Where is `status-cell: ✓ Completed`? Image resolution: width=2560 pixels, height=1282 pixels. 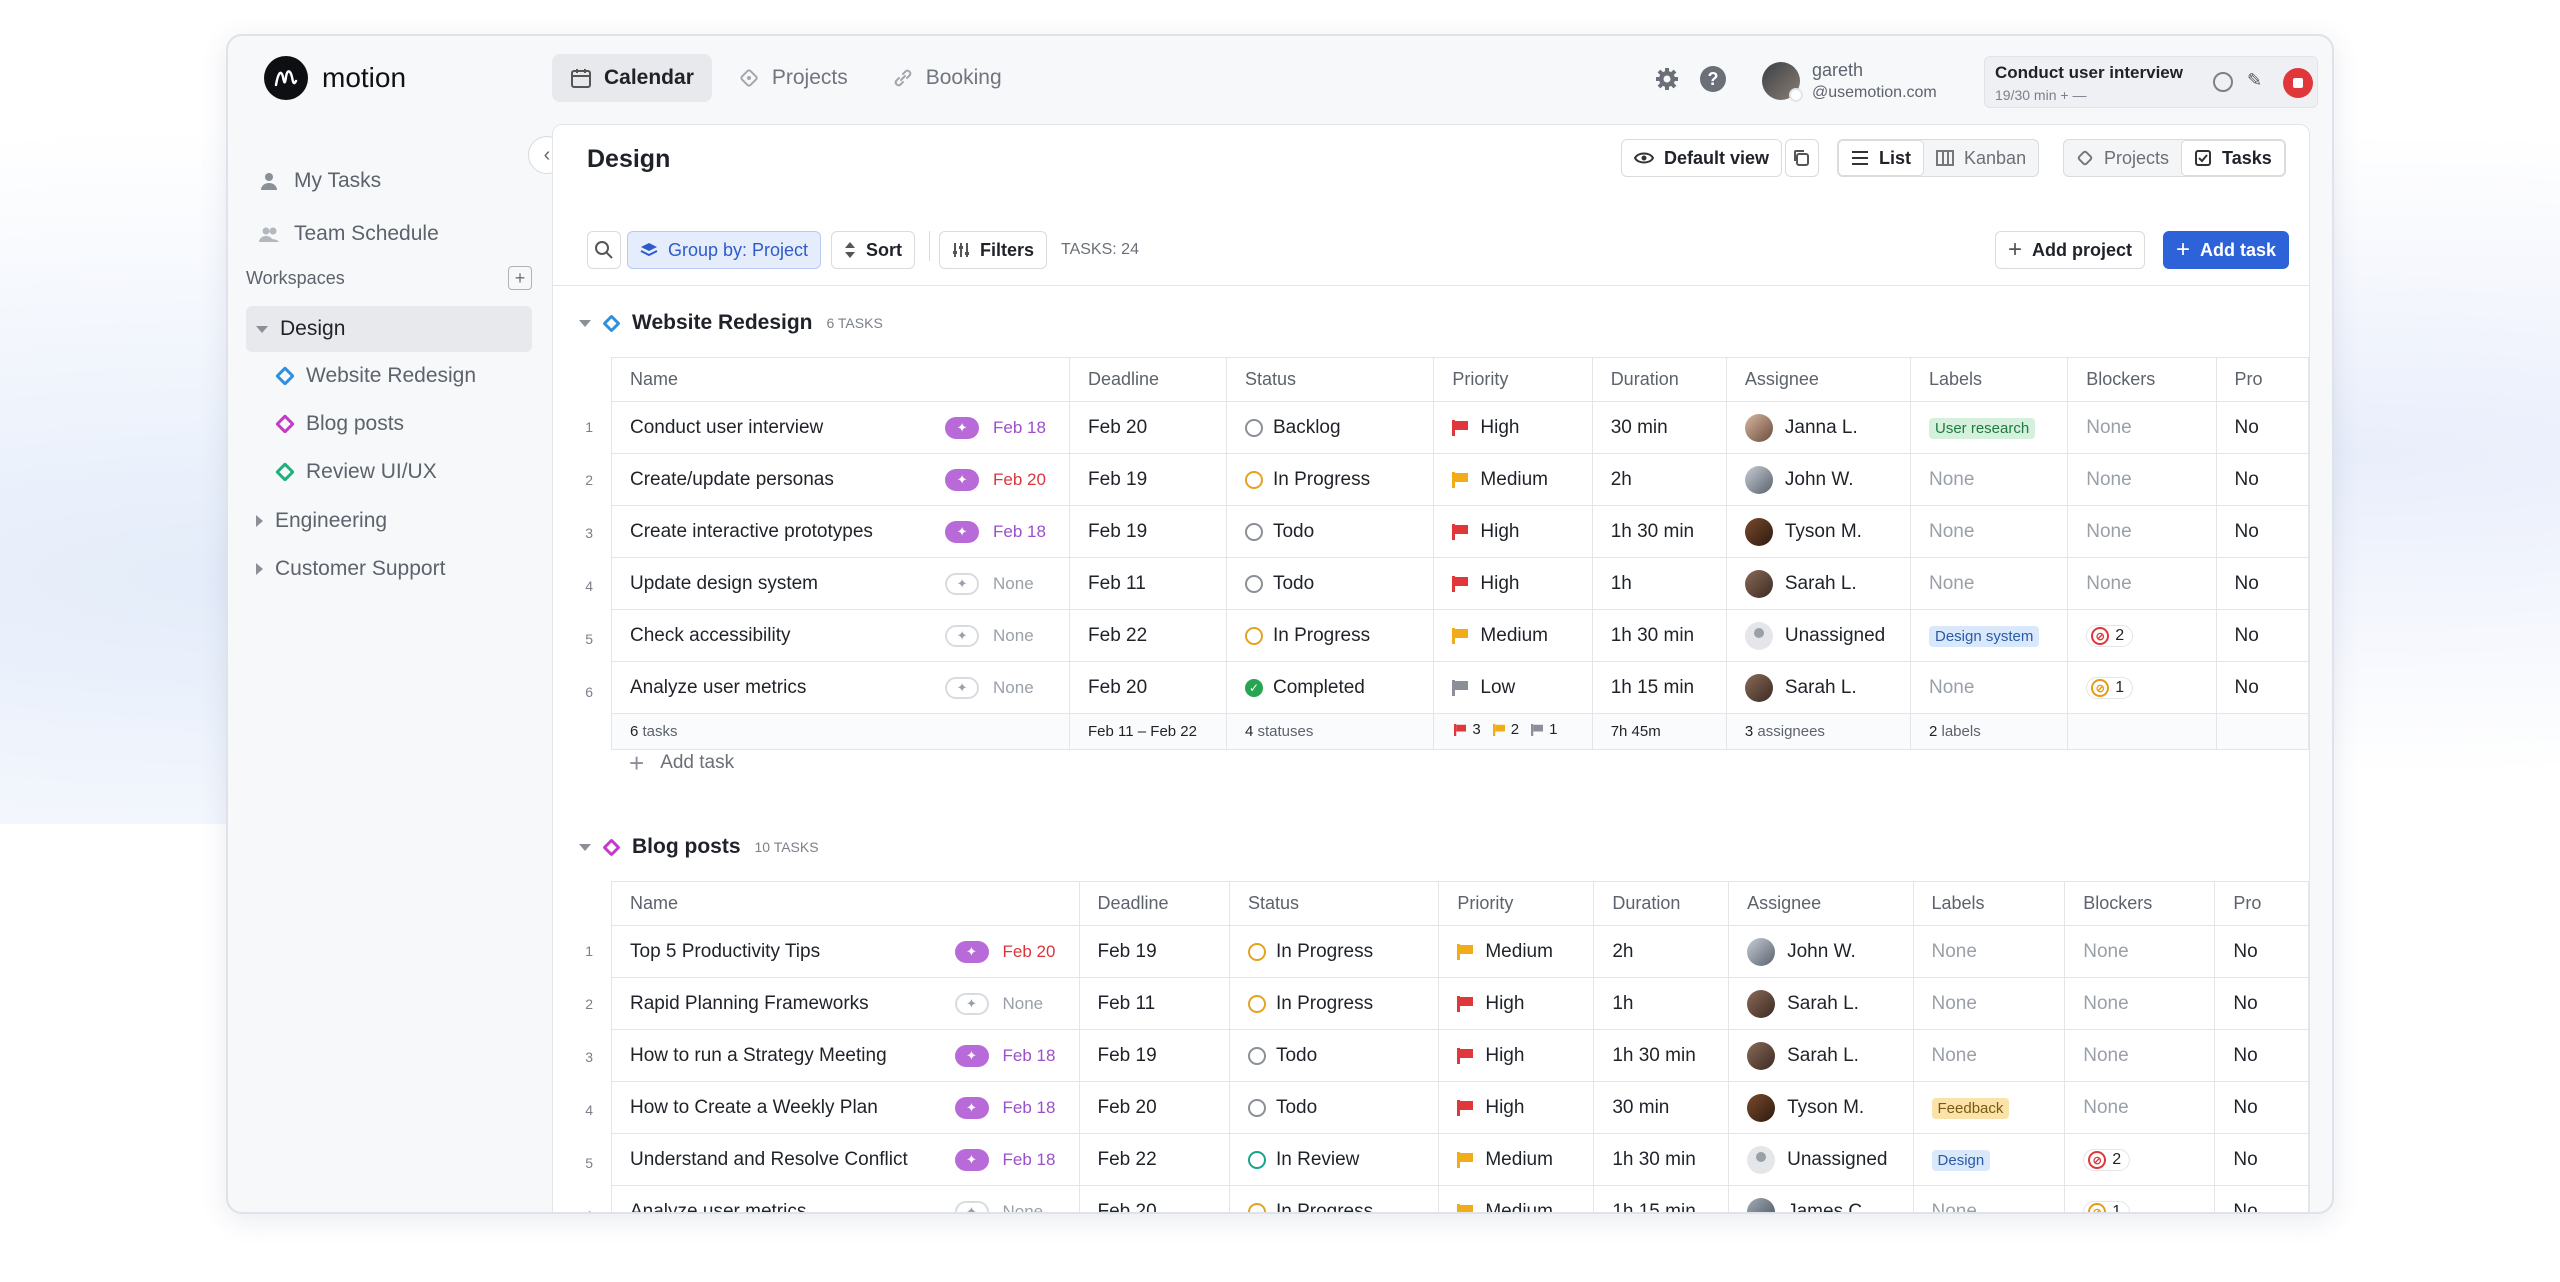
status-cell: ✓ Completed is located at coordinates (1330, 687).